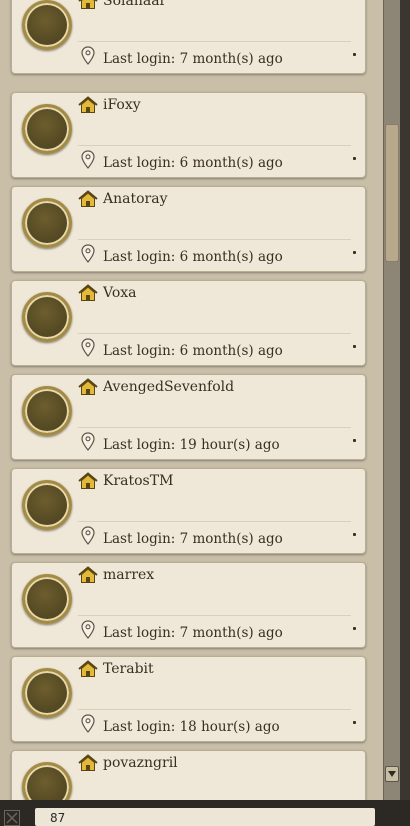  Describe the element at coordinates (188, 229) in the screenshot. I see `friend-card: Anatoray Last login: 6 month(s) ago` at that location.